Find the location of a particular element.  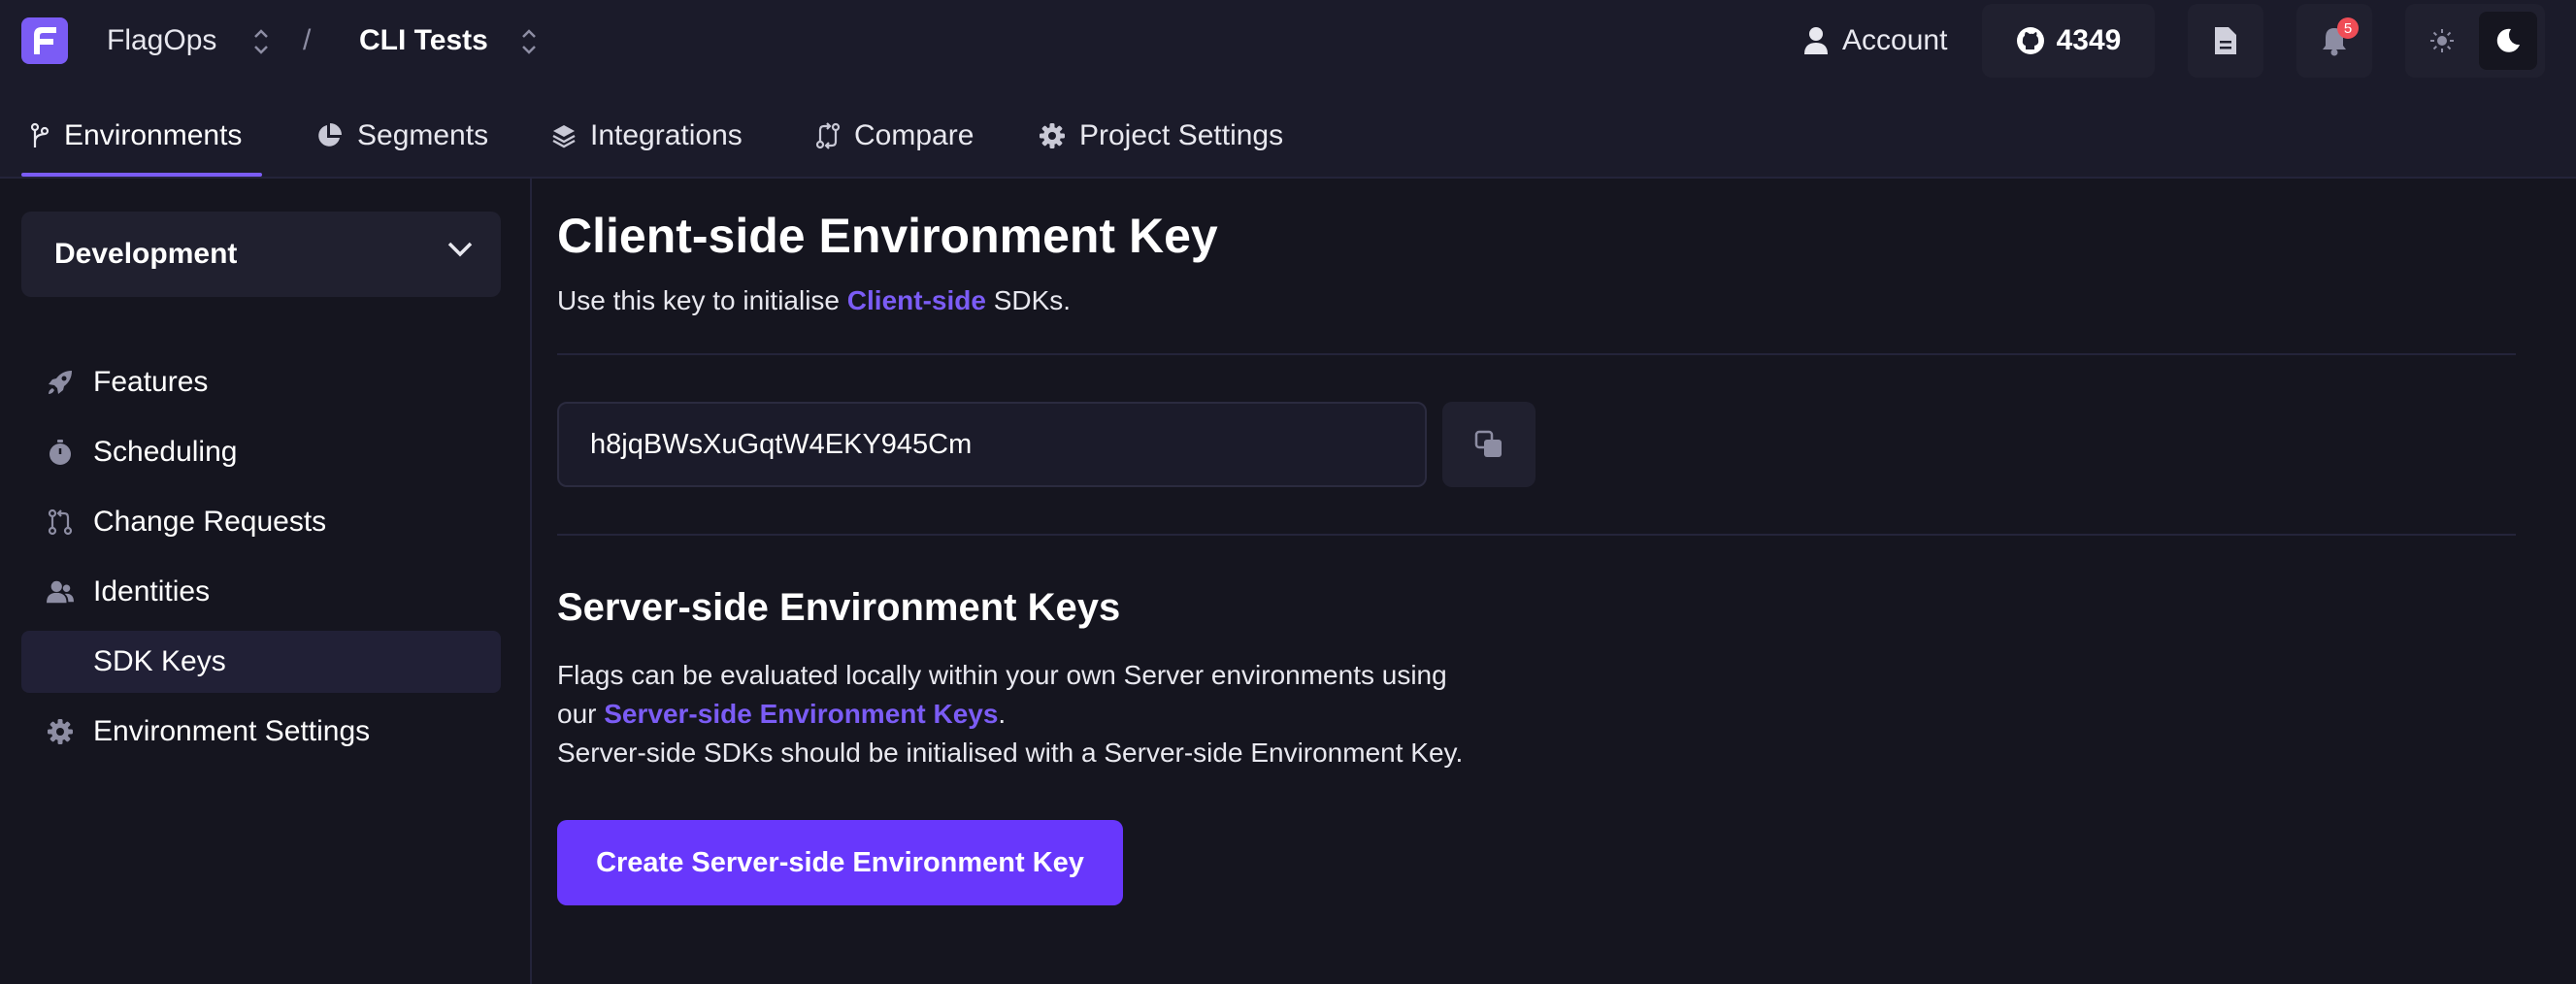

moon-icon is located at coordinates (2508, 40).